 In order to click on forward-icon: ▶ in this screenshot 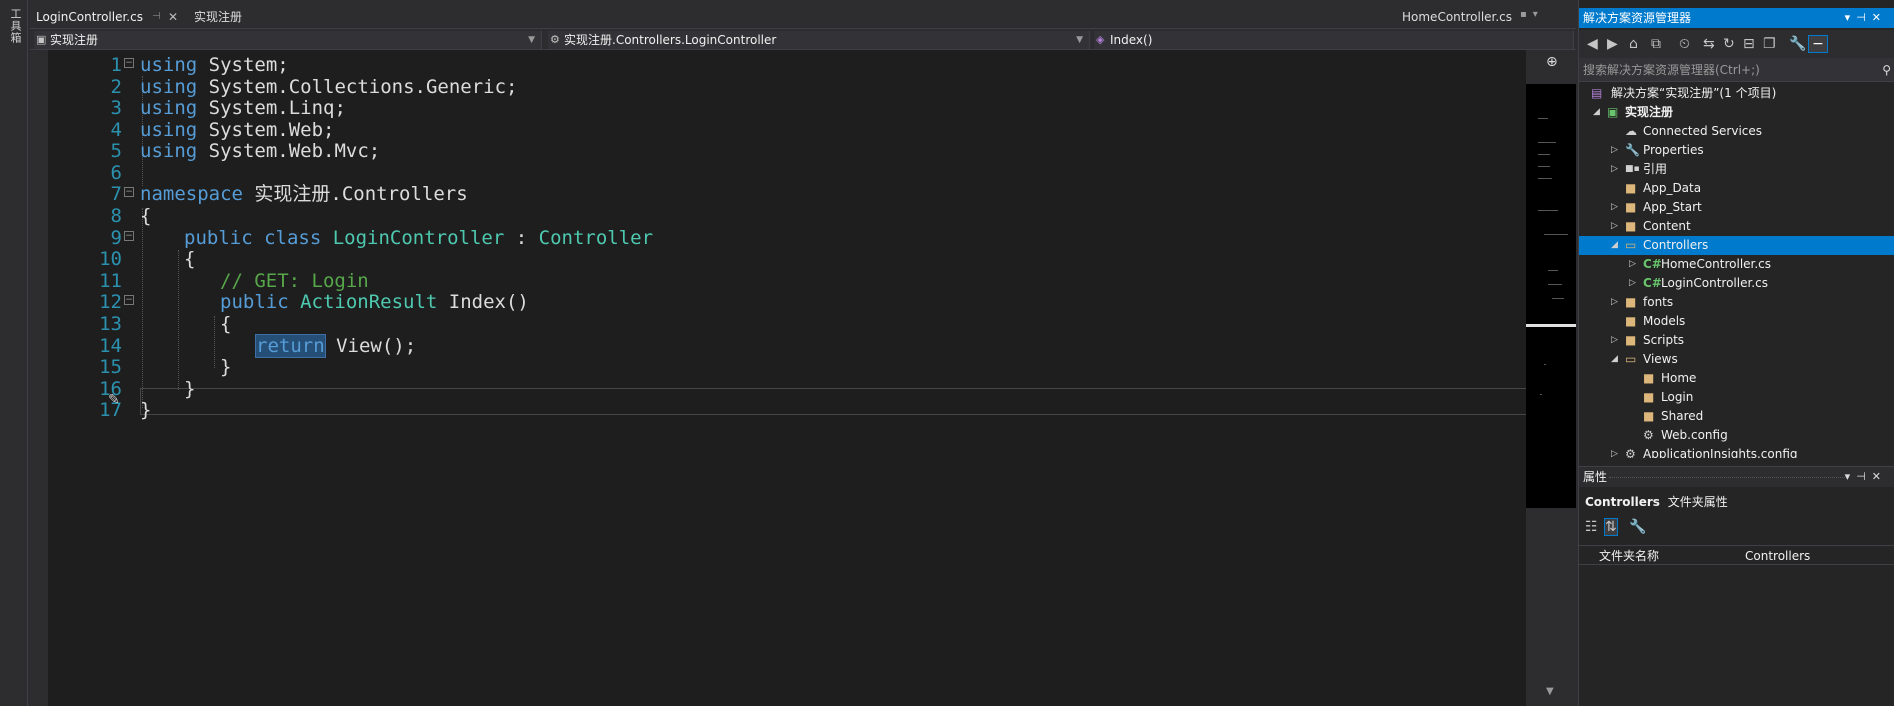, I will do `click(1612, 44)`.